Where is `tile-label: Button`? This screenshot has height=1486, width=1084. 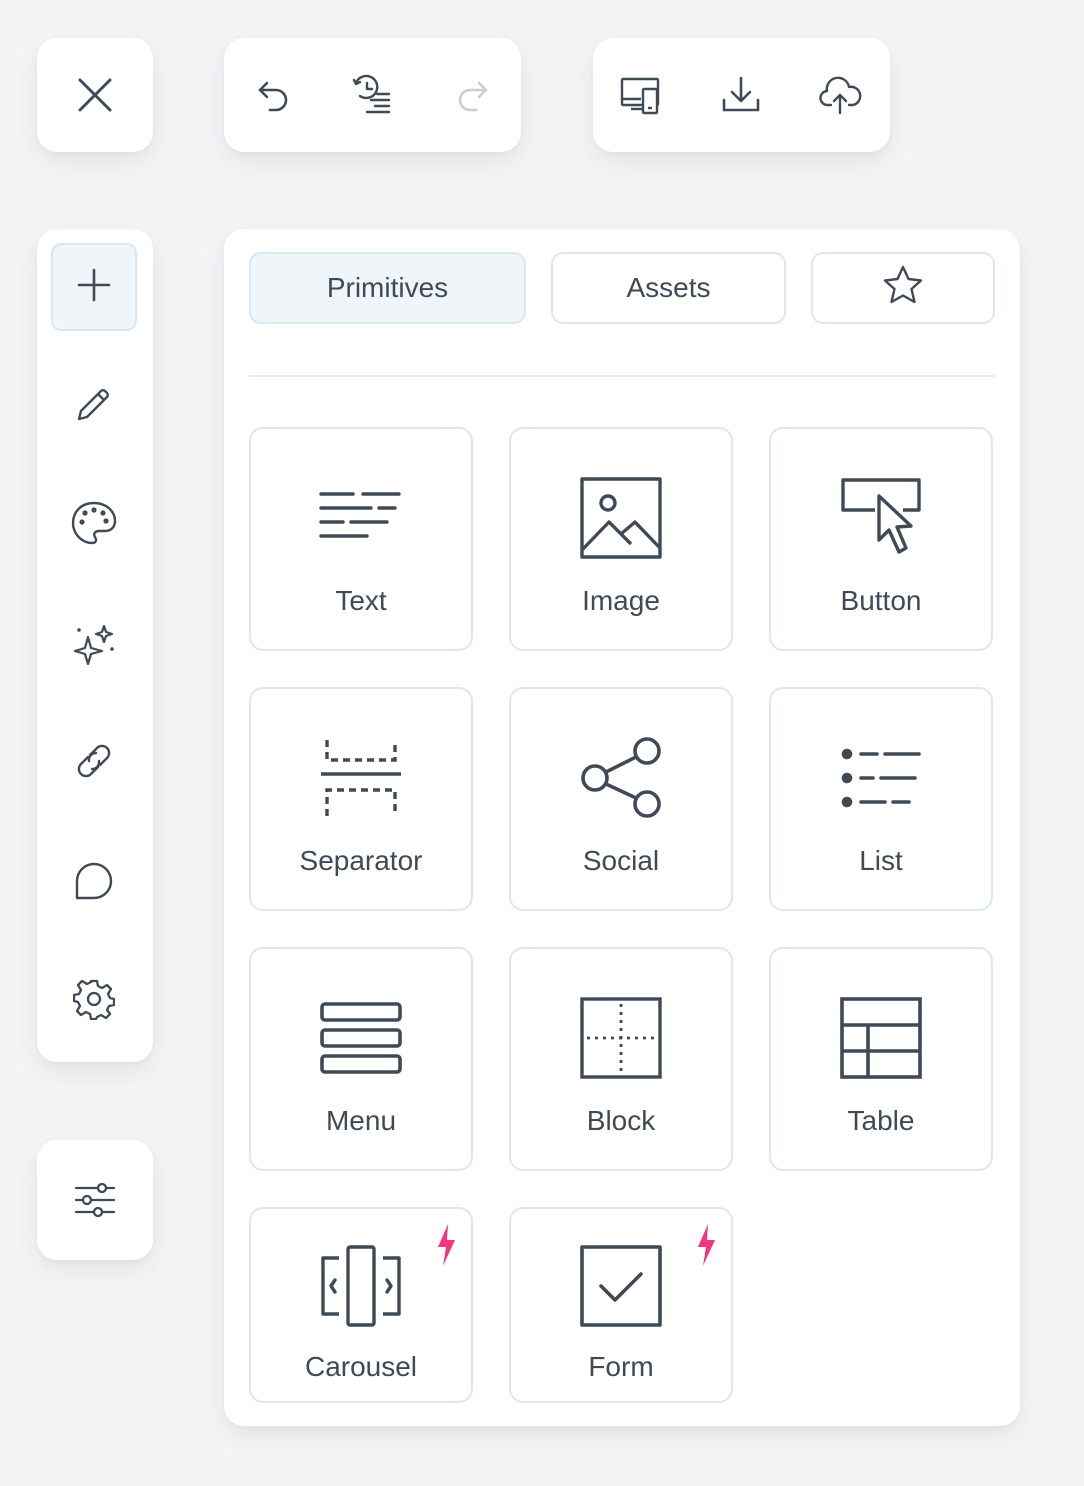 tile-label: Button is located at coordinates (881, 600).